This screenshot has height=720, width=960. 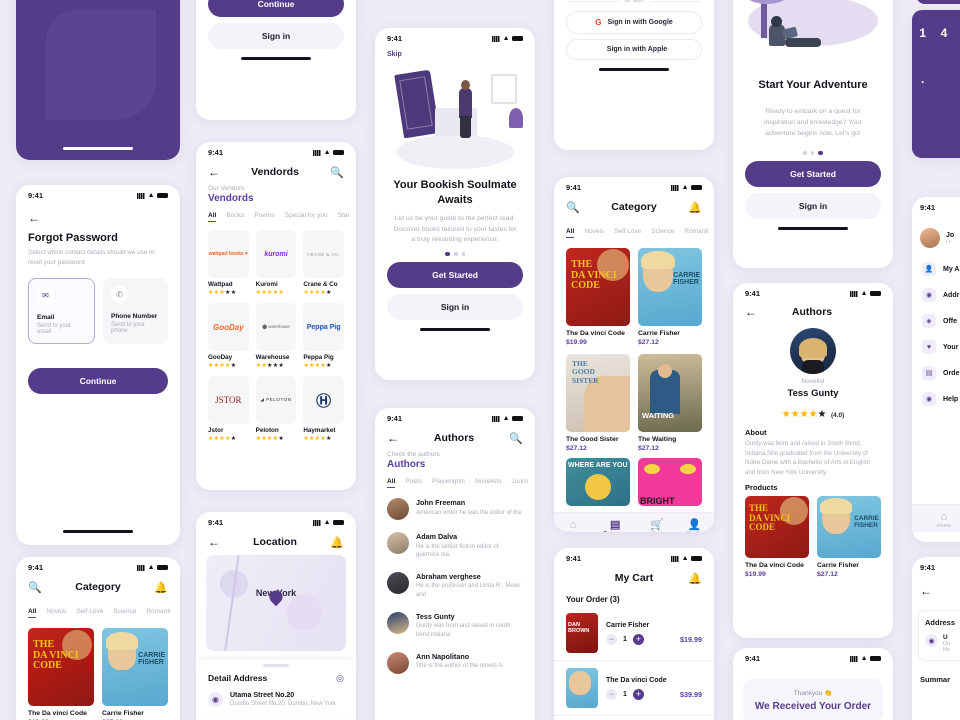 What do you see at coordinates (61, 311) in the screenshot?
I see `contact-card-email: ✉ Email Send to your email` at bounding box center [61, 311].